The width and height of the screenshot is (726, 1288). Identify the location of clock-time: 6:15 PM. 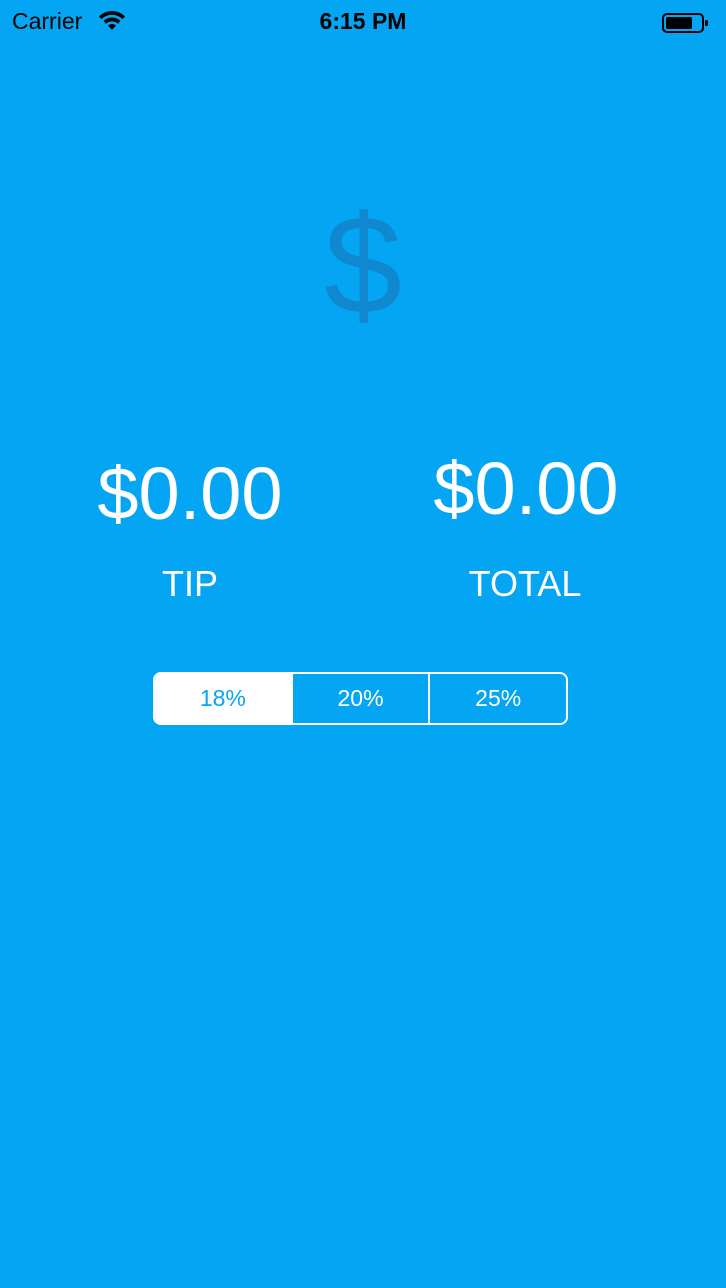
(363, 21).